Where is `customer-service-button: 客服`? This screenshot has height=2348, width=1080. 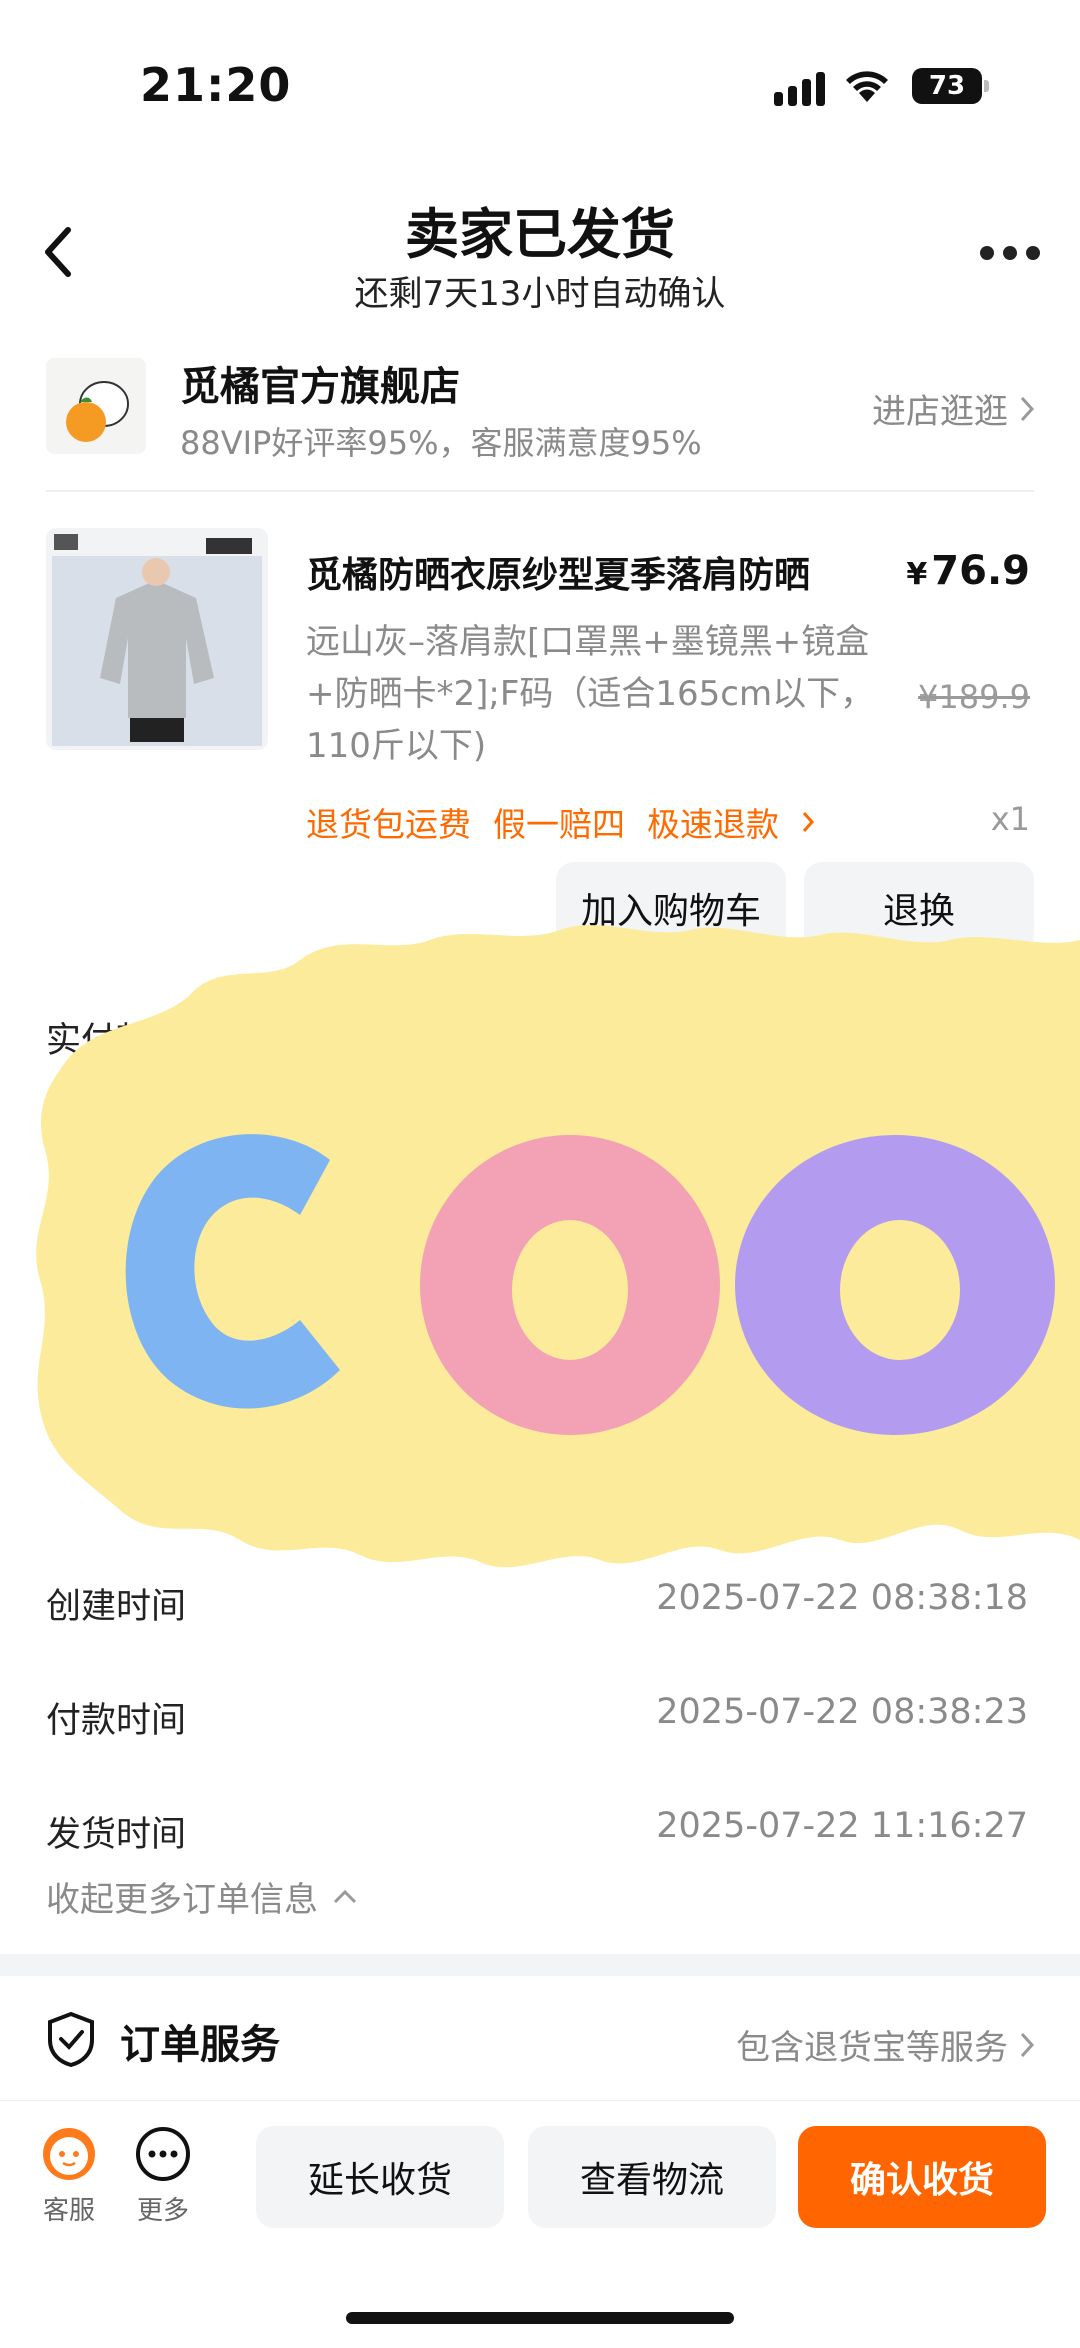
customer-service-button: 客服 is located at coordinates (69, 2175).